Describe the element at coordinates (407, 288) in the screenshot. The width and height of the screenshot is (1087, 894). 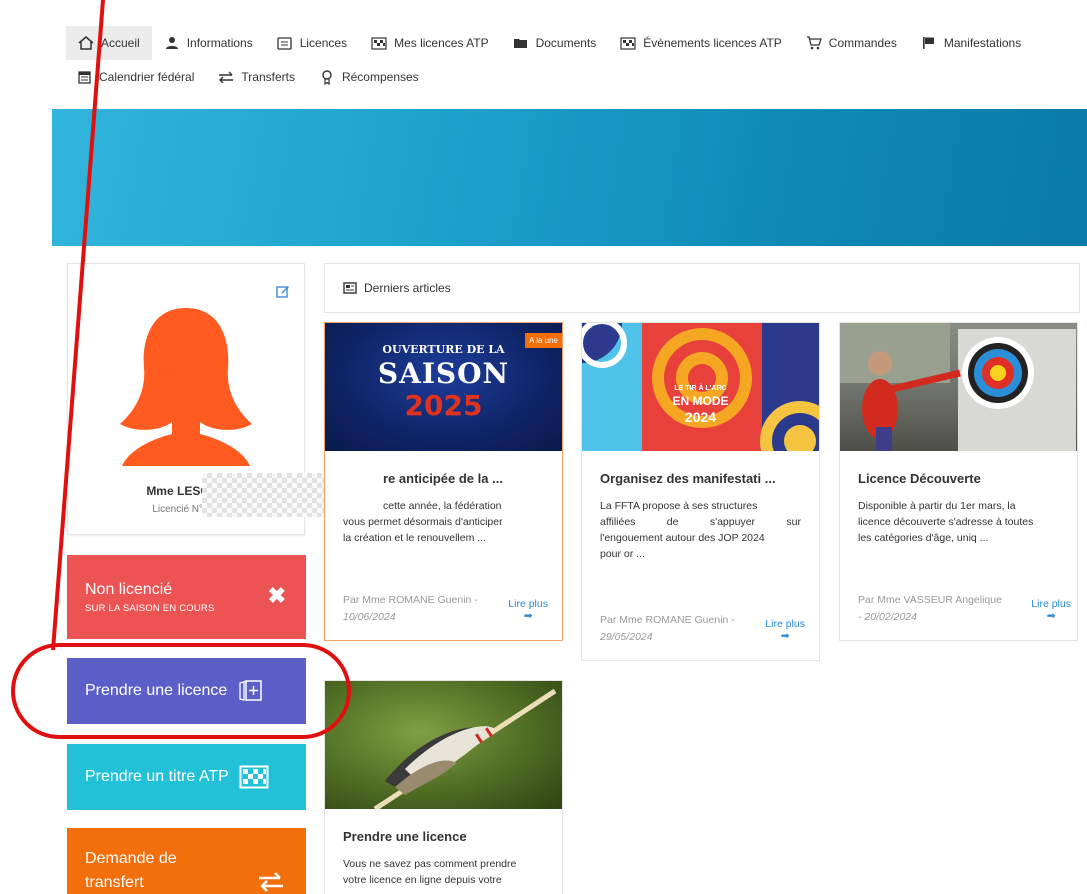
I see `articles-heading: Derniers articles` at that location.